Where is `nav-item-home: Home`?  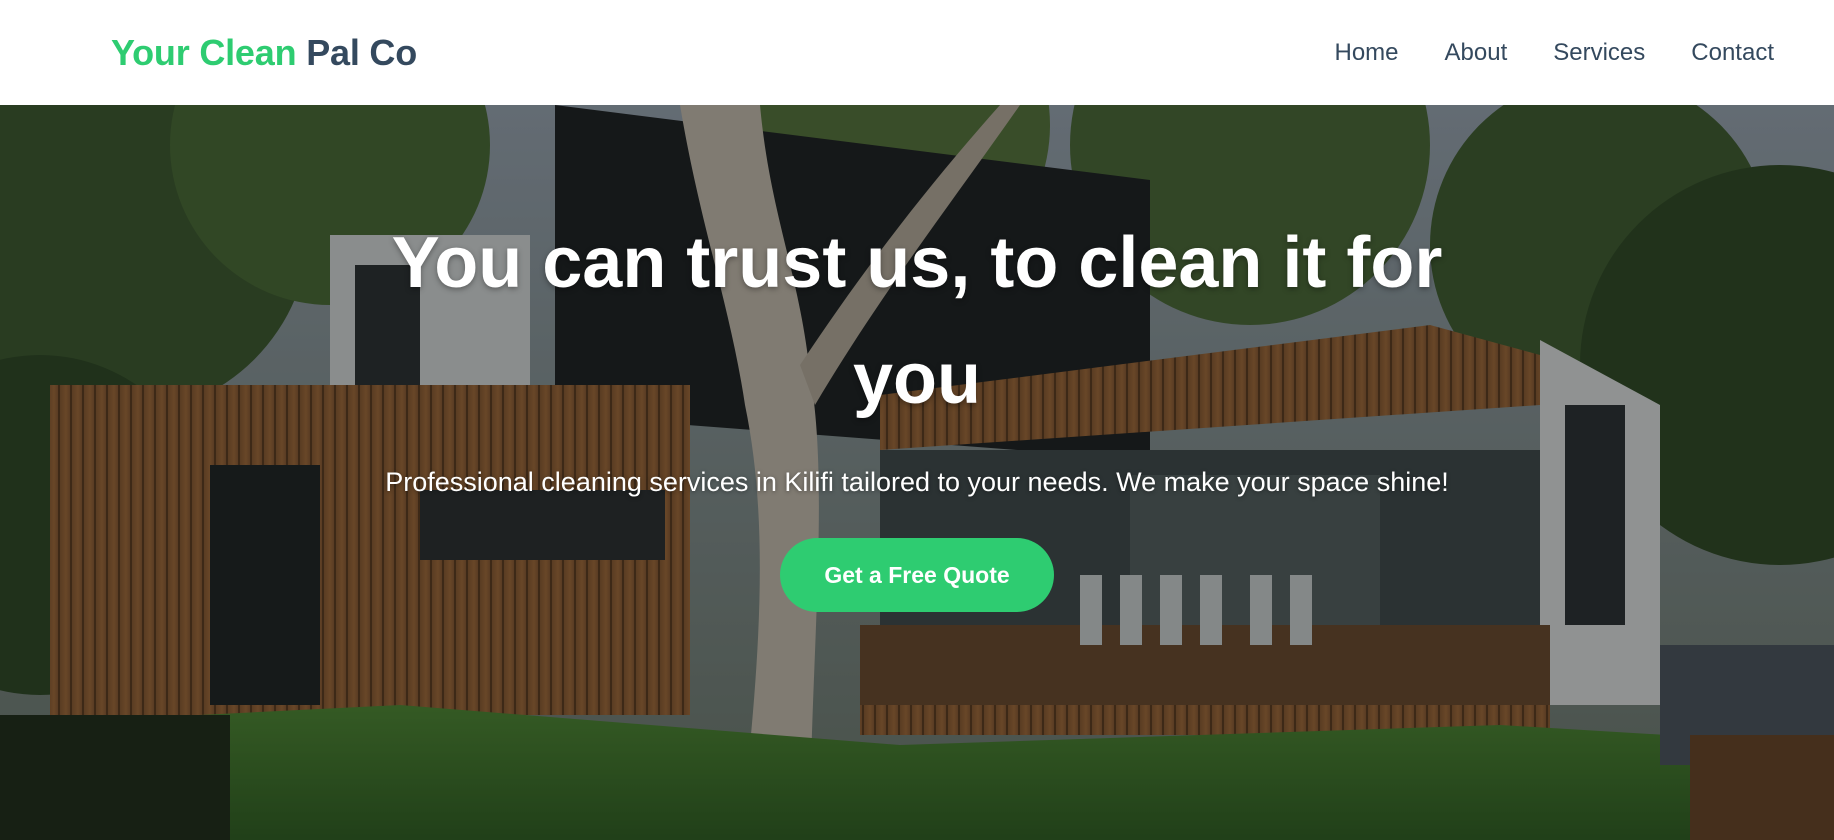 nav-item-home: Home is located at coordinates (1367, 53).